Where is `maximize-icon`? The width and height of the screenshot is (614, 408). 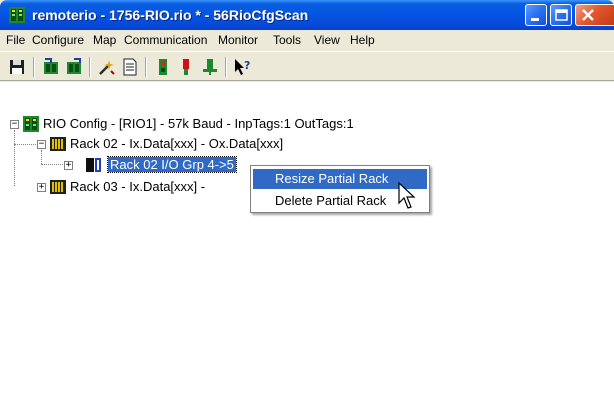 maximize-icon is located at coordinates (561, 15).